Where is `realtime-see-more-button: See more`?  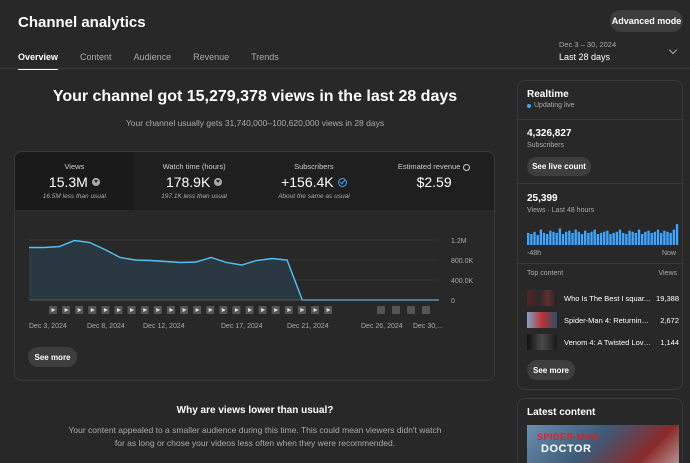
realtime-see-more-button: See more is located at coordinates (551, 370).